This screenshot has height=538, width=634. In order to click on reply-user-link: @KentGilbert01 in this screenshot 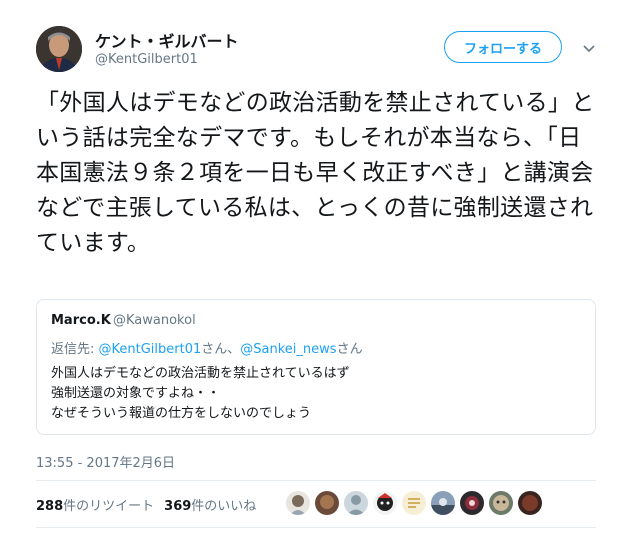, I will do `click(150, 349)`.